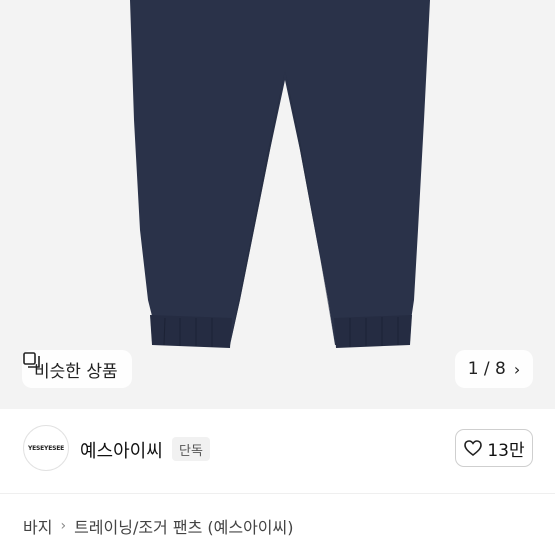 The height and width of the screenshot is (555, 555). I want to click on breadcrumb-subcategory: 트레이닝/조거 팬츠 (예스아이씨), so click(183, 526).